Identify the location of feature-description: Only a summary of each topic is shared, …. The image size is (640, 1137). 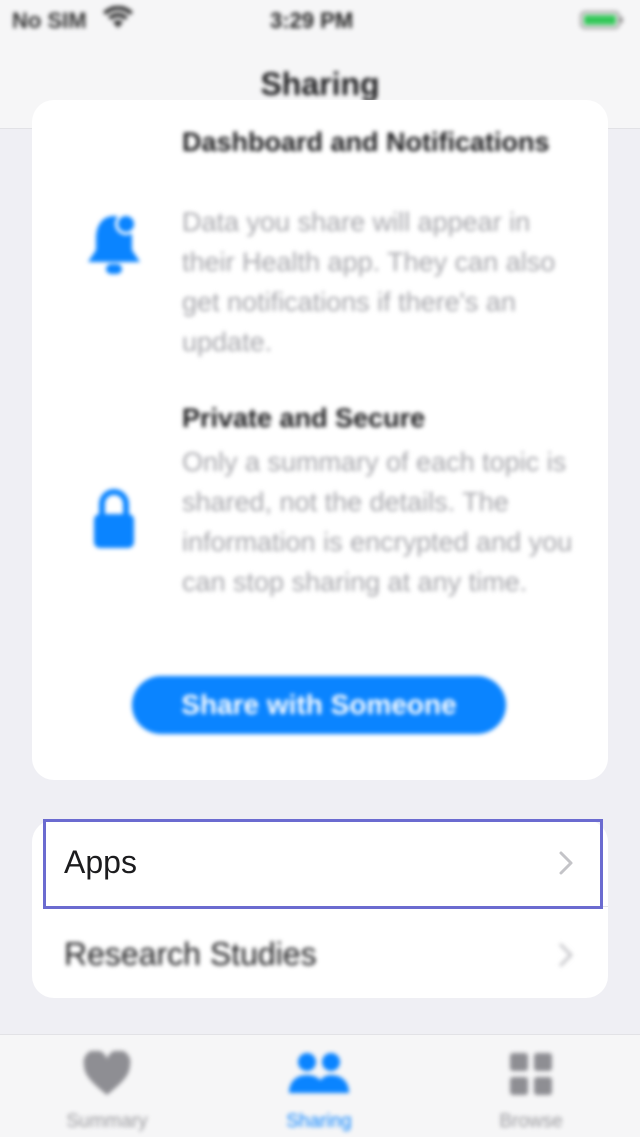
(377, 522).